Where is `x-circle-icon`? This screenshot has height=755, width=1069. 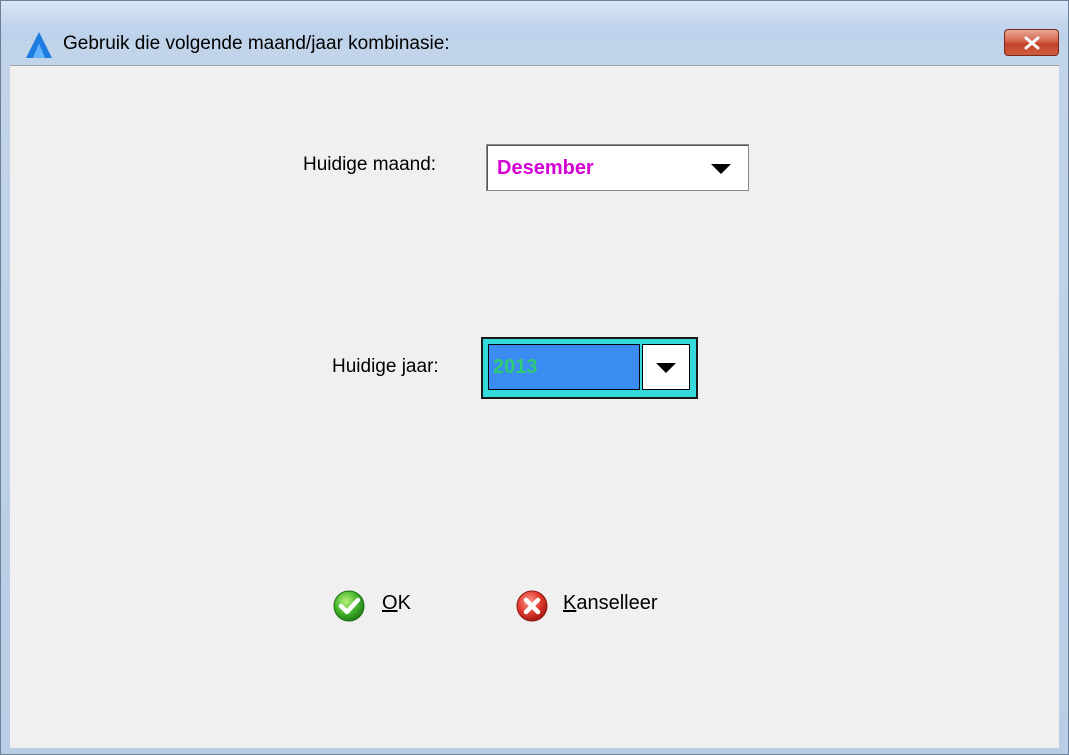
x-circle-icon is located at coordinates (532, 606).